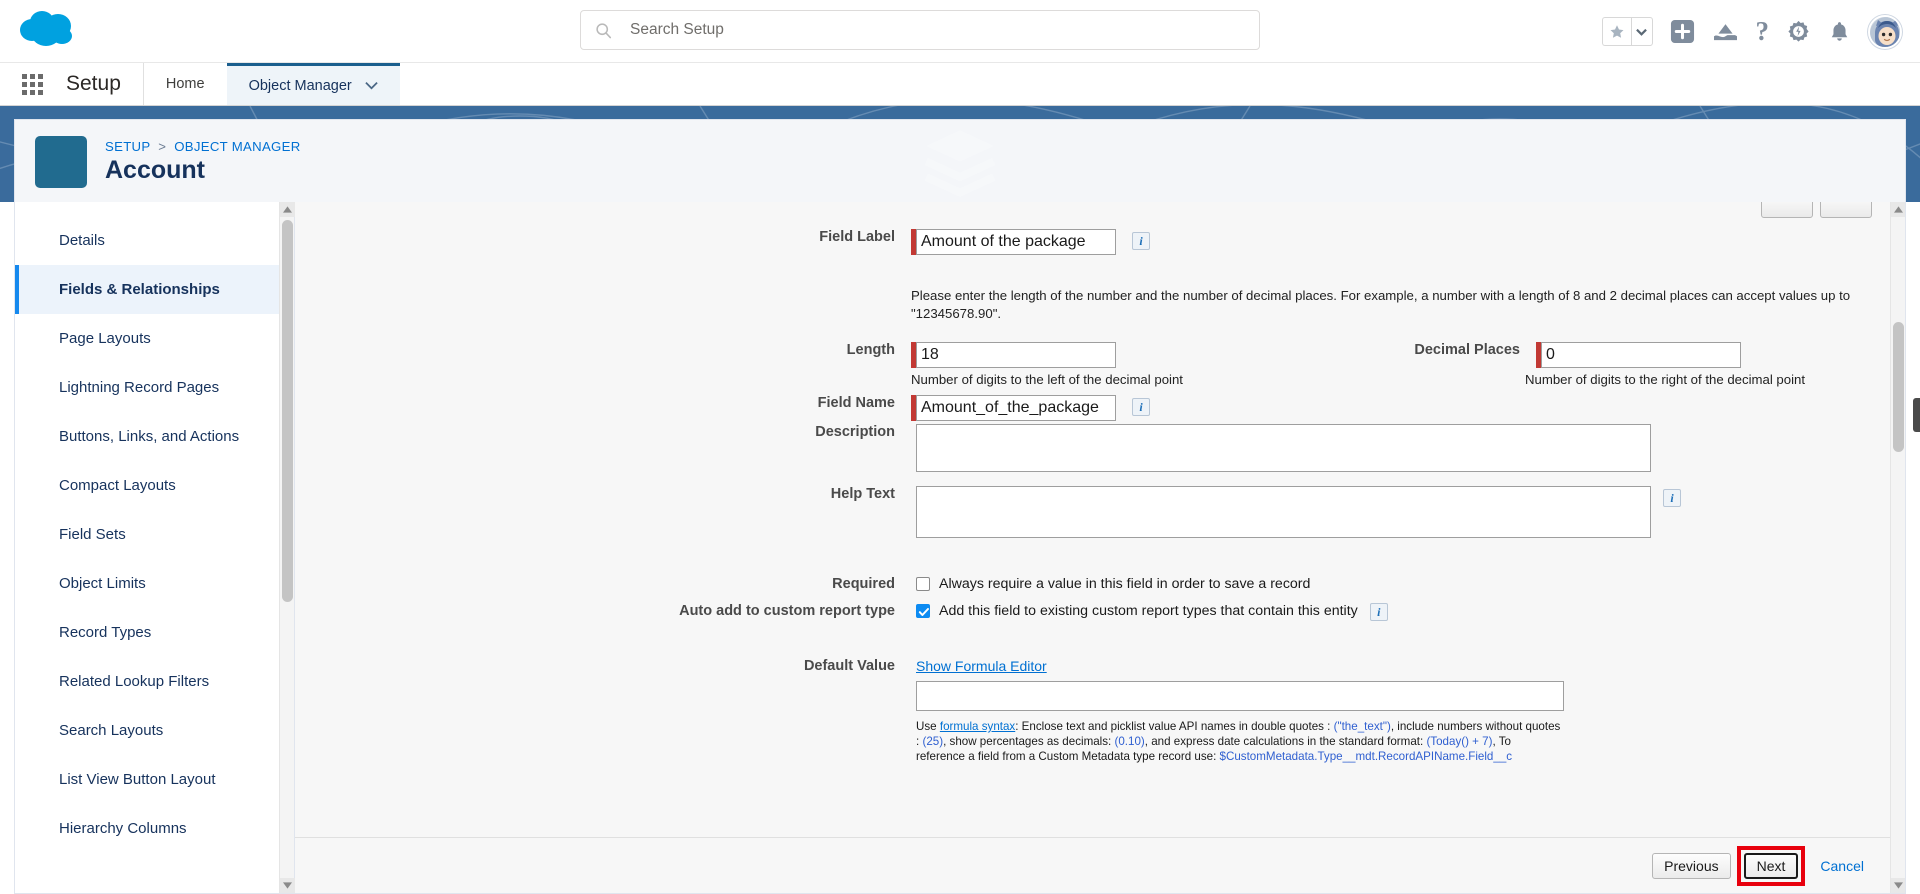 Image resolution: width=1920 pixels, height=894 pixels. I want to click on help-icon: ?, so click(1763, 31).